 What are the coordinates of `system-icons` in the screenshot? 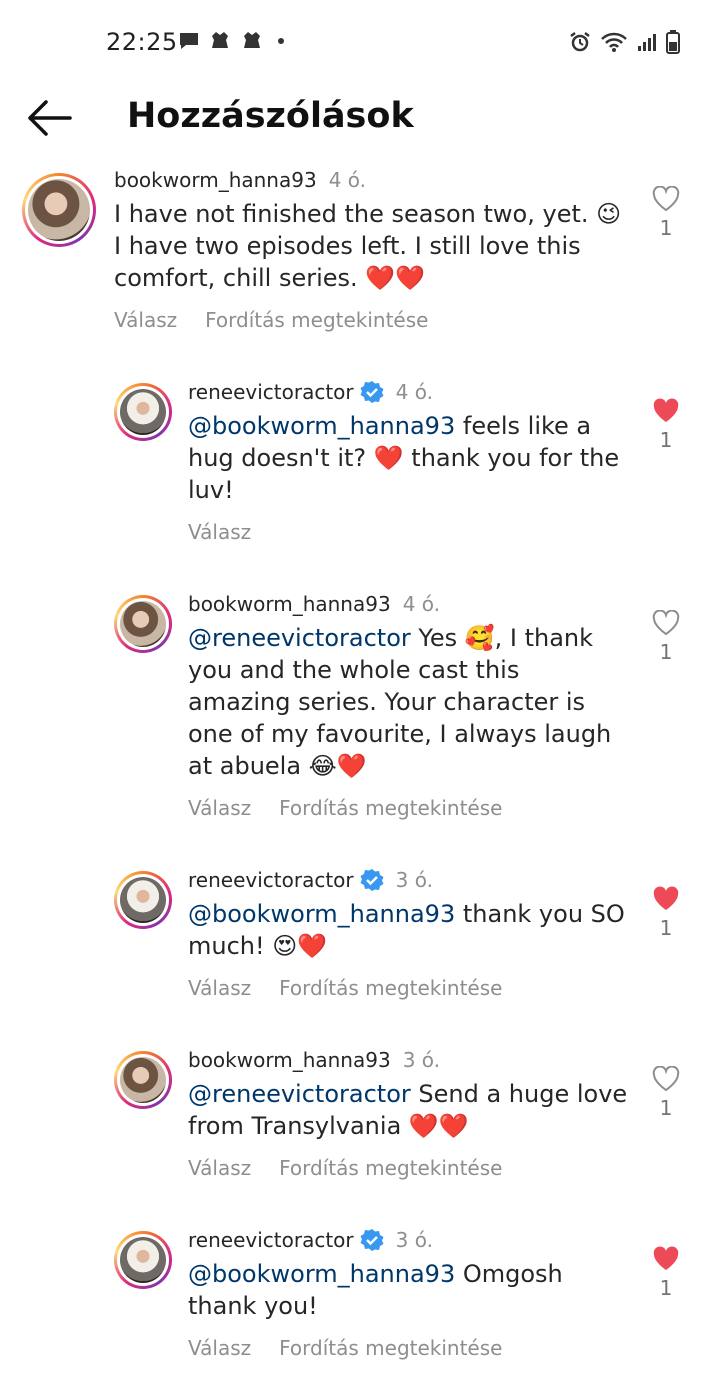 It's located at (624, 42).